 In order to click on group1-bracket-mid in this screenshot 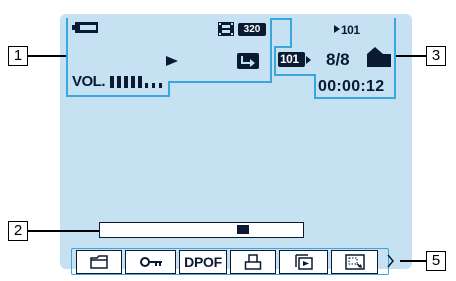, I will do `click(220, 82)`.